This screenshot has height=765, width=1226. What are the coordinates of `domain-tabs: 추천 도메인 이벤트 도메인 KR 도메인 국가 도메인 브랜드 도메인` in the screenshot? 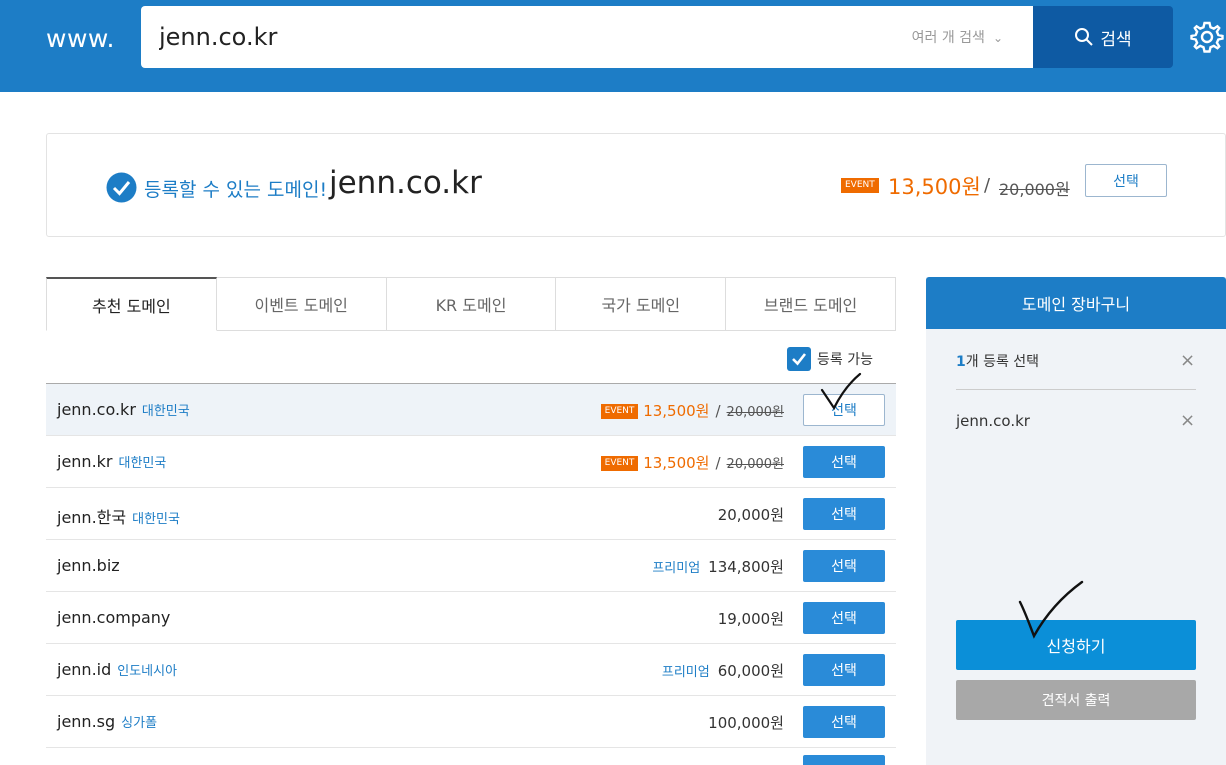 It's located at (471, 304).